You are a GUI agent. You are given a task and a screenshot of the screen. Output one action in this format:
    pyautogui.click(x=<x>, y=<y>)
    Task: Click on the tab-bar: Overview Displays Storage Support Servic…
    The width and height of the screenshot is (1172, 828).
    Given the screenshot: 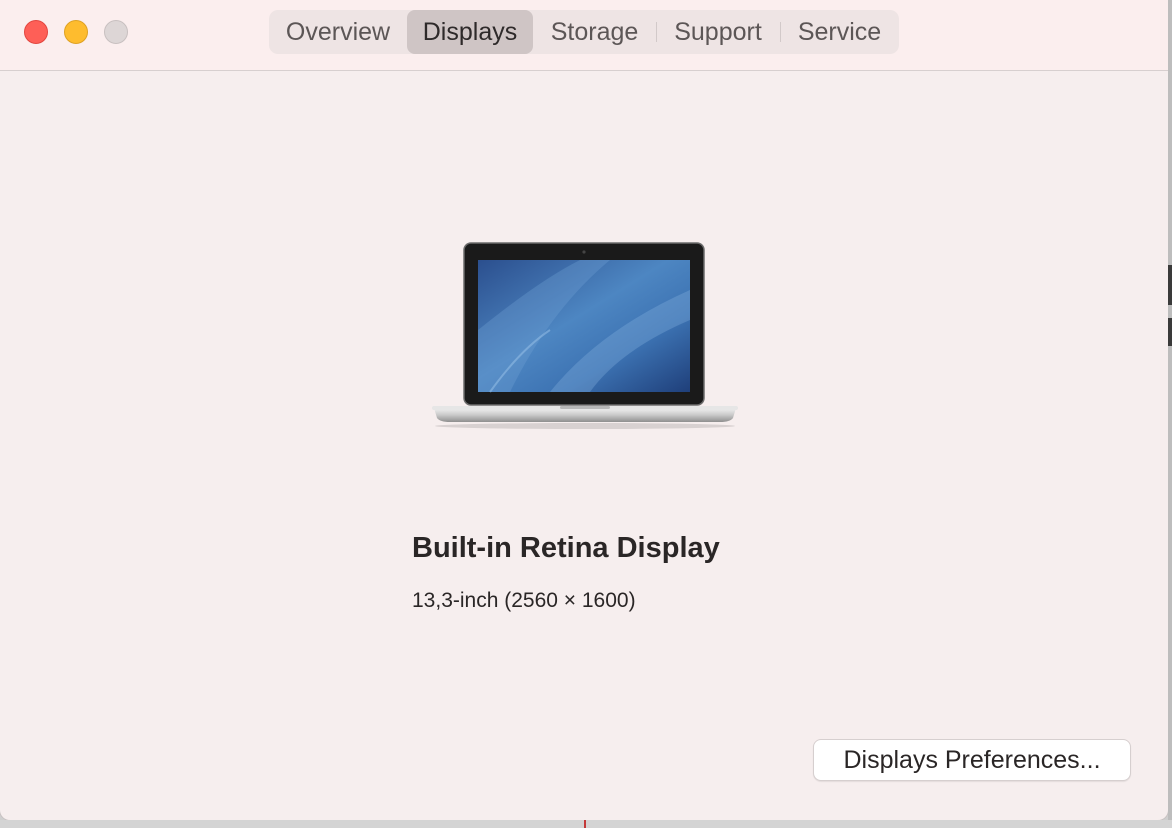 What is the action you would take?
    pyautogui.click(x=584, y=32)
    